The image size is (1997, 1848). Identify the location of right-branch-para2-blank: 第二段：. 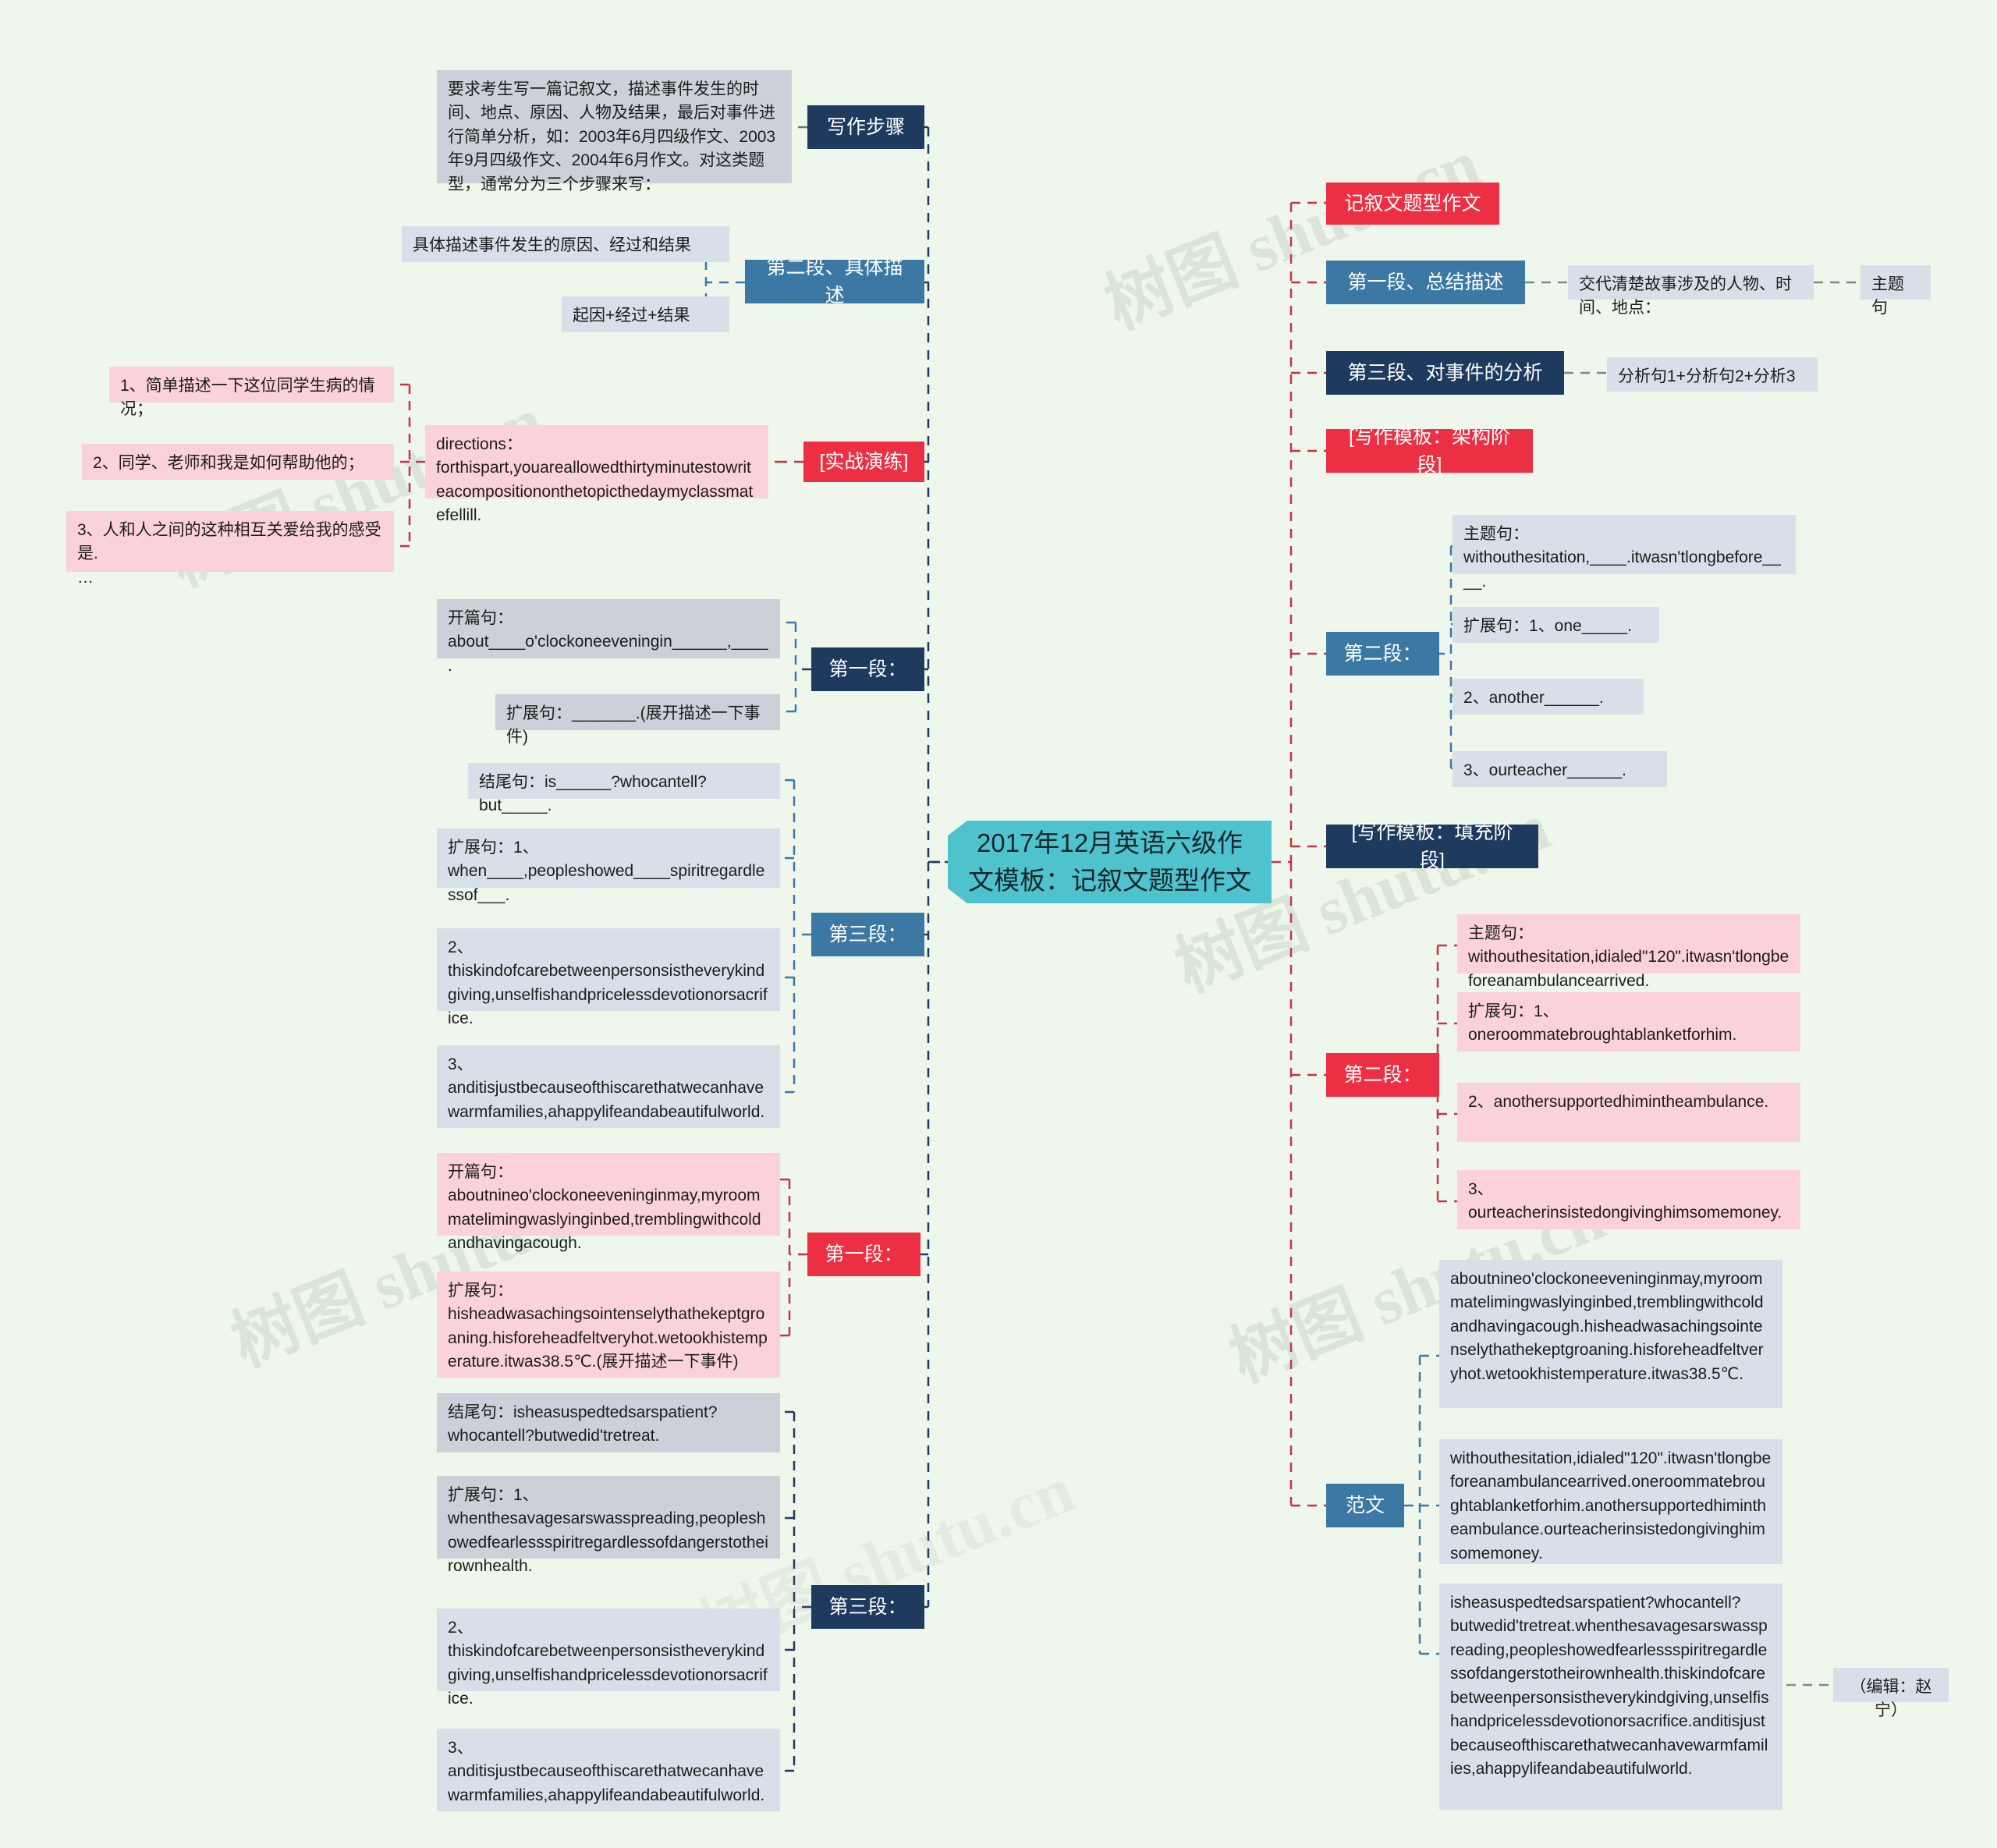
(1382, 654).